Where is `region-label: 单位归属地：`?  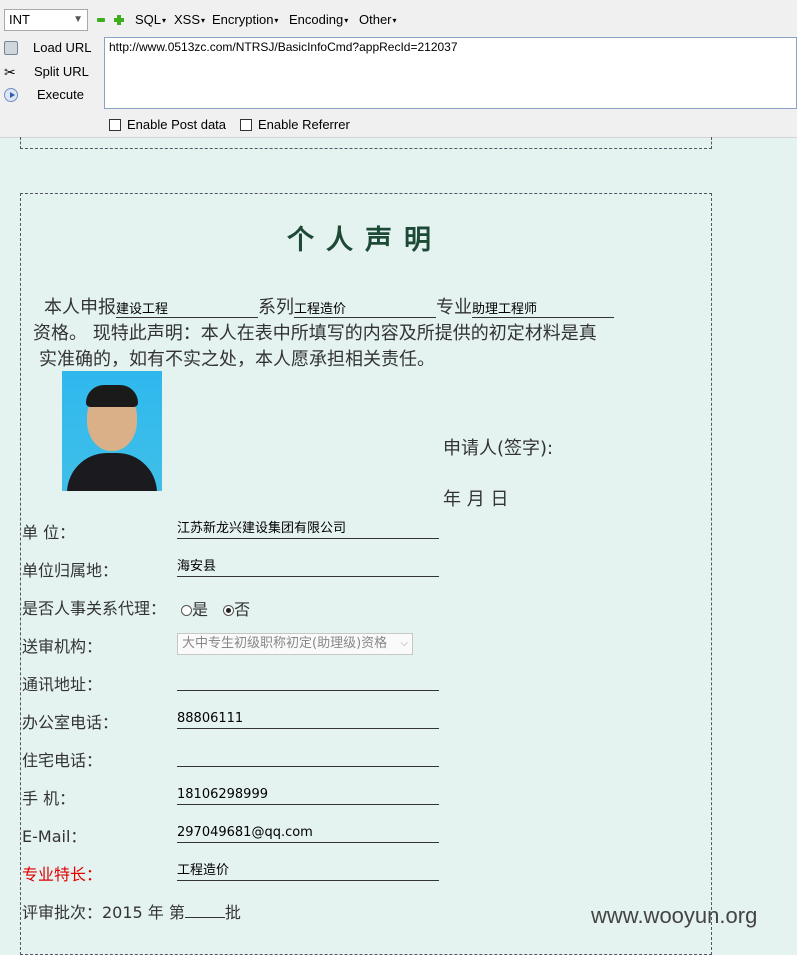 region-label: 单位归属地： is located at coordinates (70, 570).